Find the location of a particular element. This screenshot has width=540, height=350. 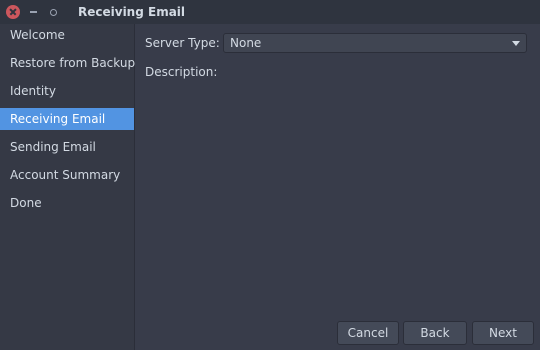

maximize-icon is located at coordinates (53, 12).